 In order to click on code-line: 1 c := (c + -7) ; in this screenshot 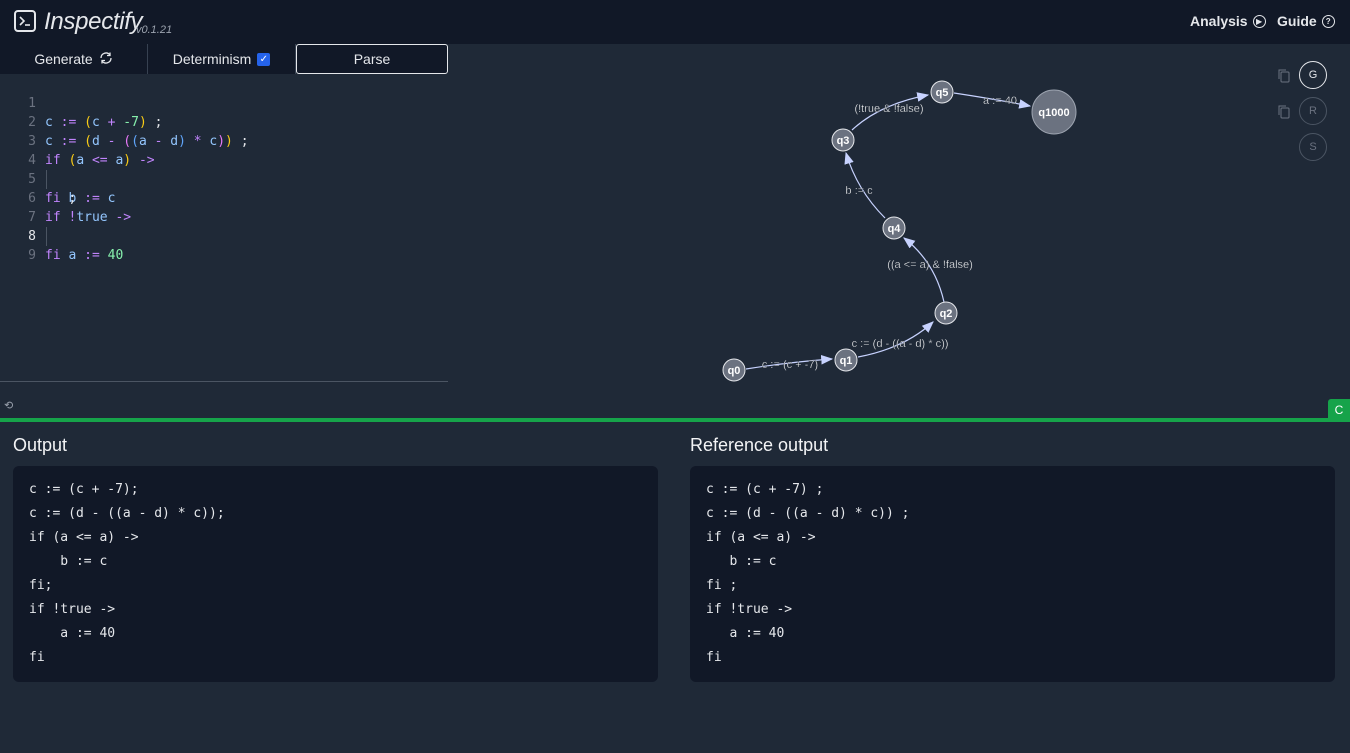, I will do `click(224, 102)`.